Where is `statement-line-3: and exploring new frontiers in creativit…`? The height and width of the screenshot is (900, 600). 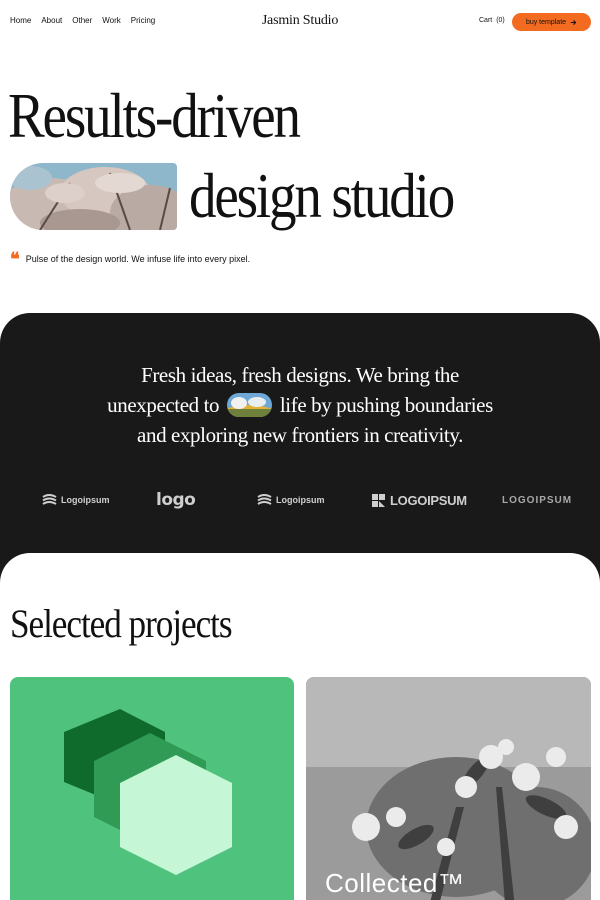
statement-line-3: and exploring new frontiers in creativit… is located at coordinates (300, 435).